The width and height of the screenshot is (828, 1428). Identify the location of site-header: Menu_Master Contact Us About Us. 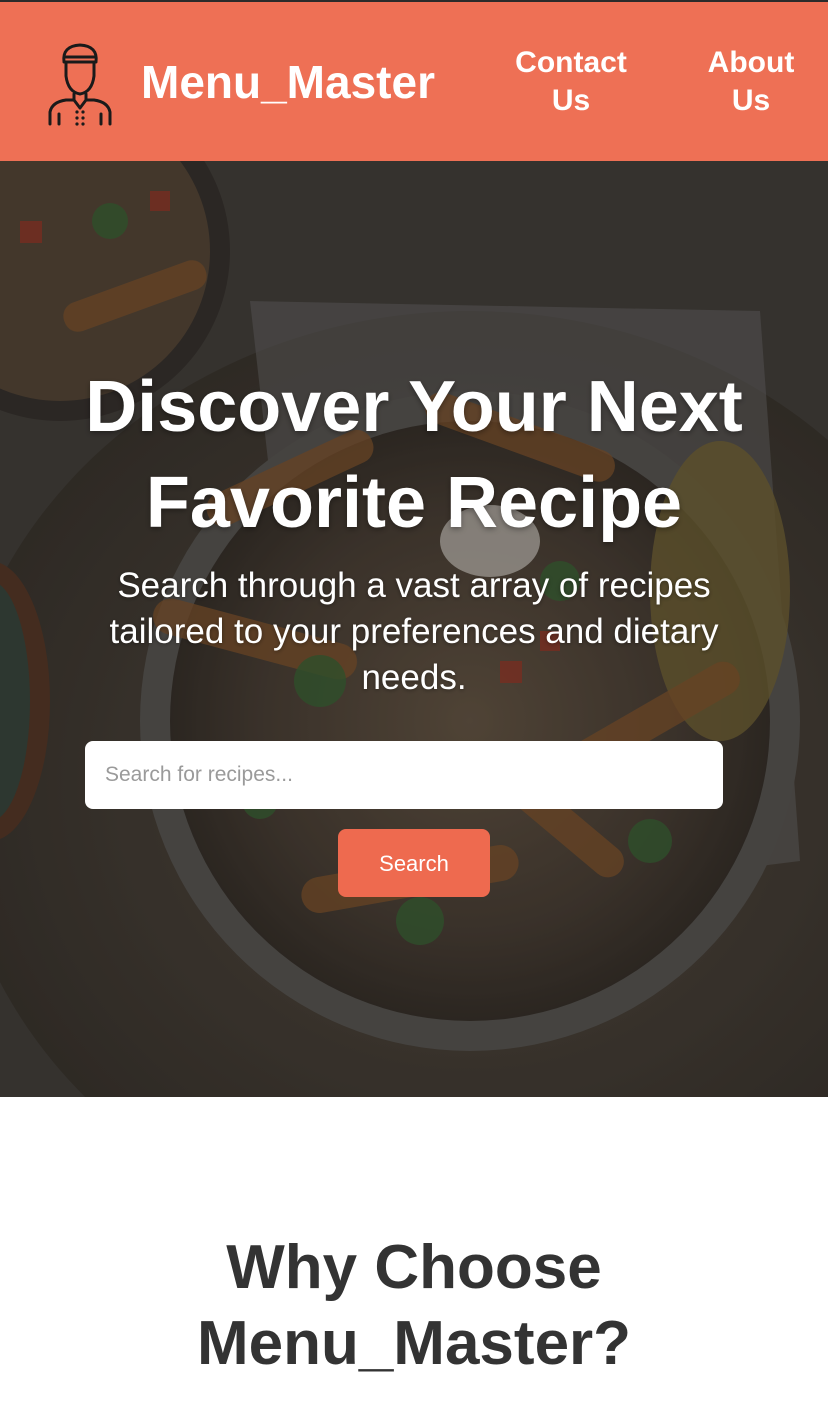
(414, 81).